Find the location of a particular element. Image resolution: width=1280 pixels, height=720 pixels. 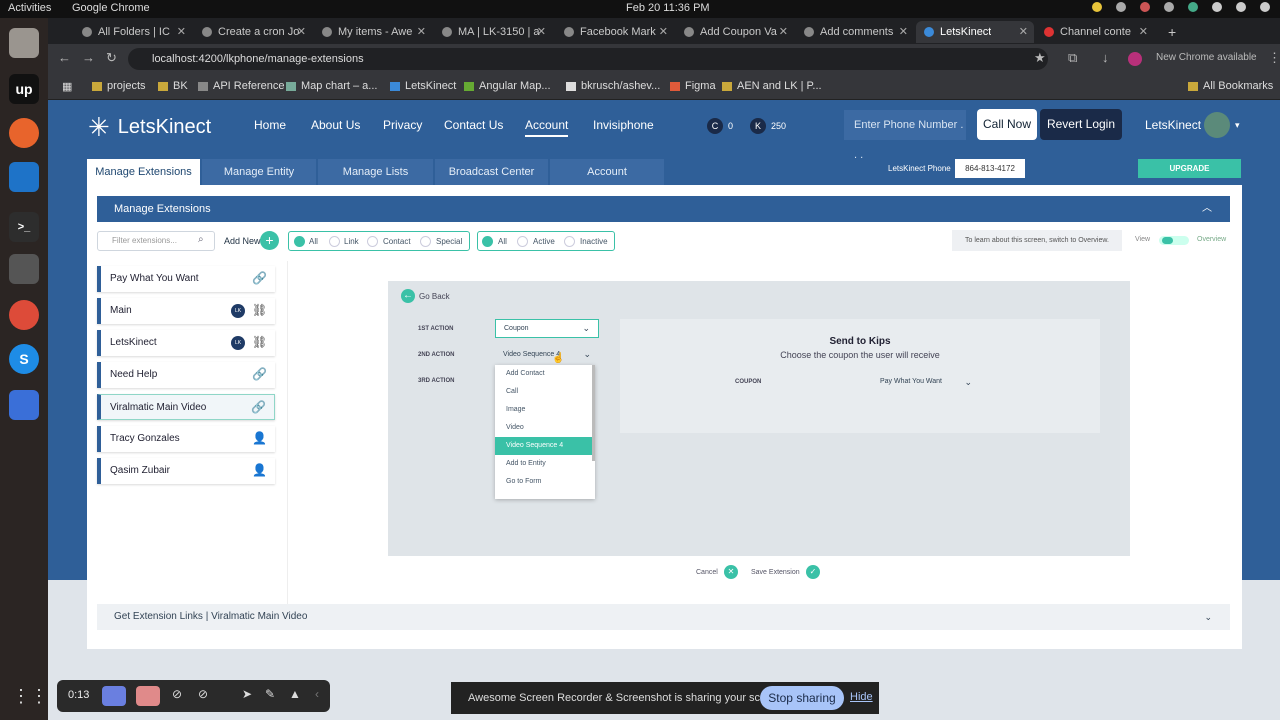

upwork-icon: up is located at coordinates (24, 89).